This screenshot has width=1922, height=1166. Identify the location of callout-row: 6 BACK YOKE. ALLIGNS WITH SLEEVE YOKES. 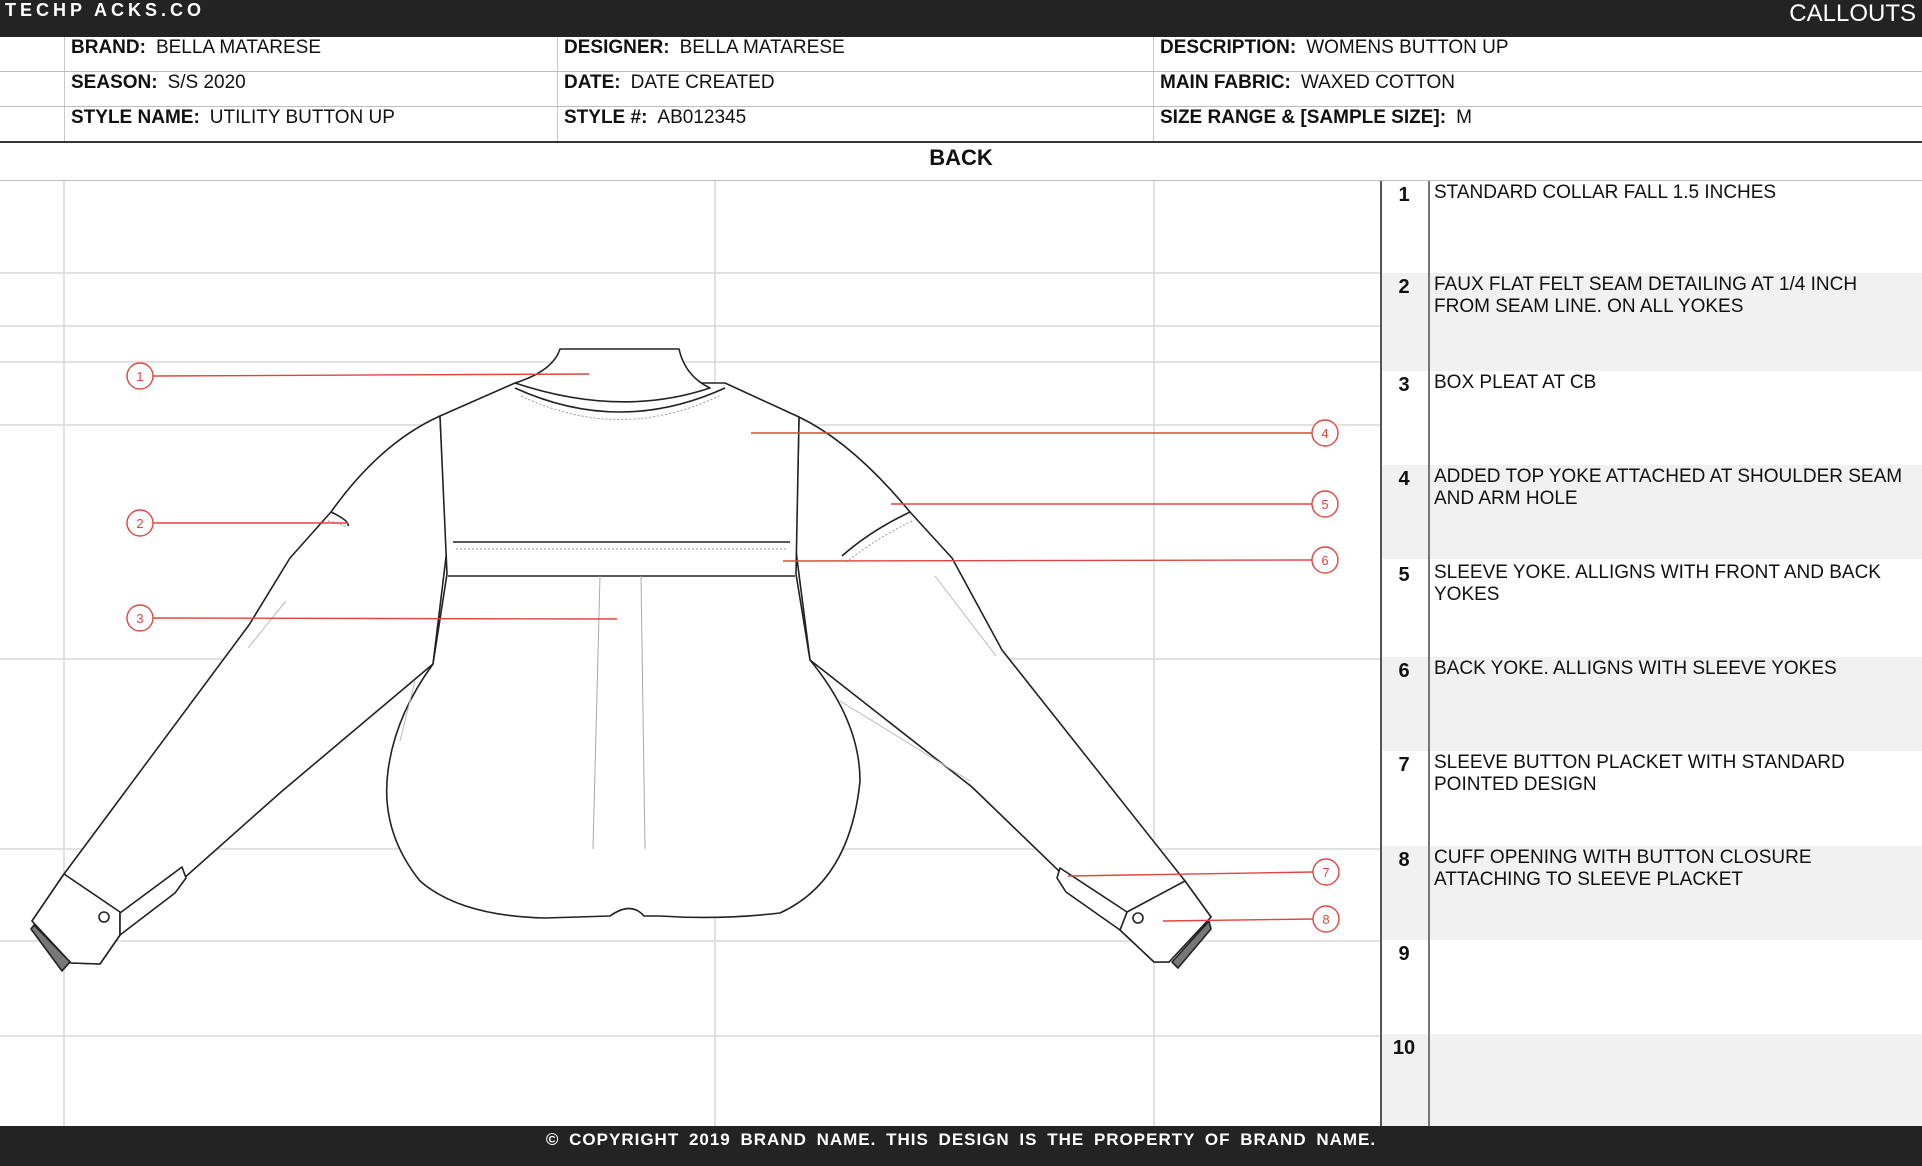
(1651, 704).